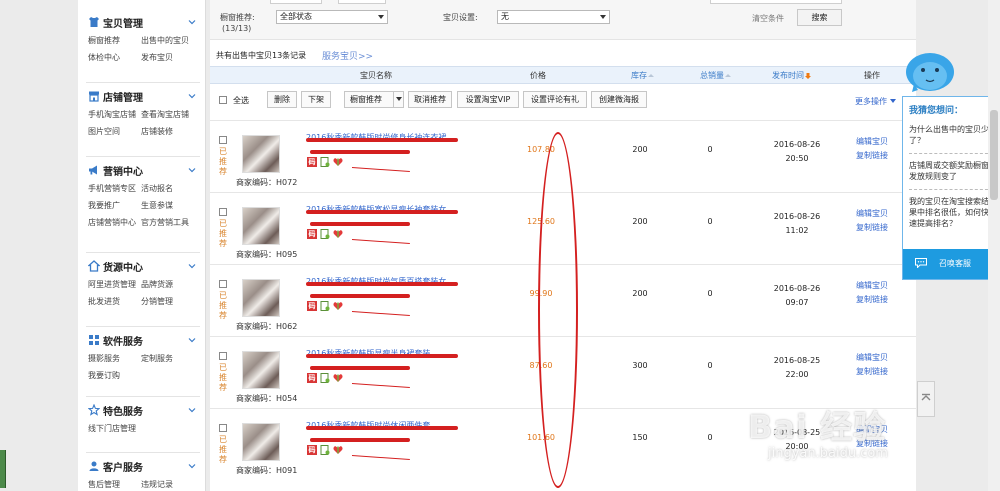  What do you see at coordinates (875, 101) in the screenshot?
I see `more-operations-link: 更多操作` at bounding box center [875, 101].